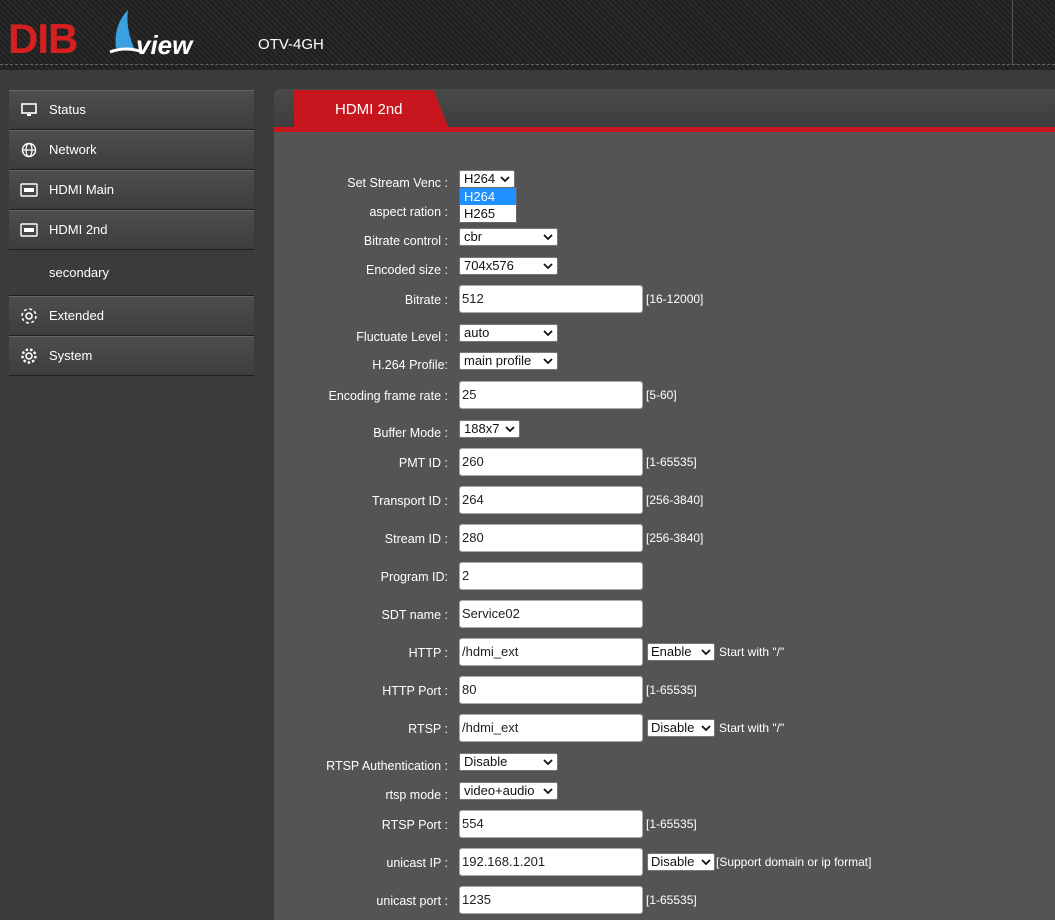  Describe the element at coordinates (673, 861) in the screenshot. I see `unicast-mode-value: Disable` at that location.